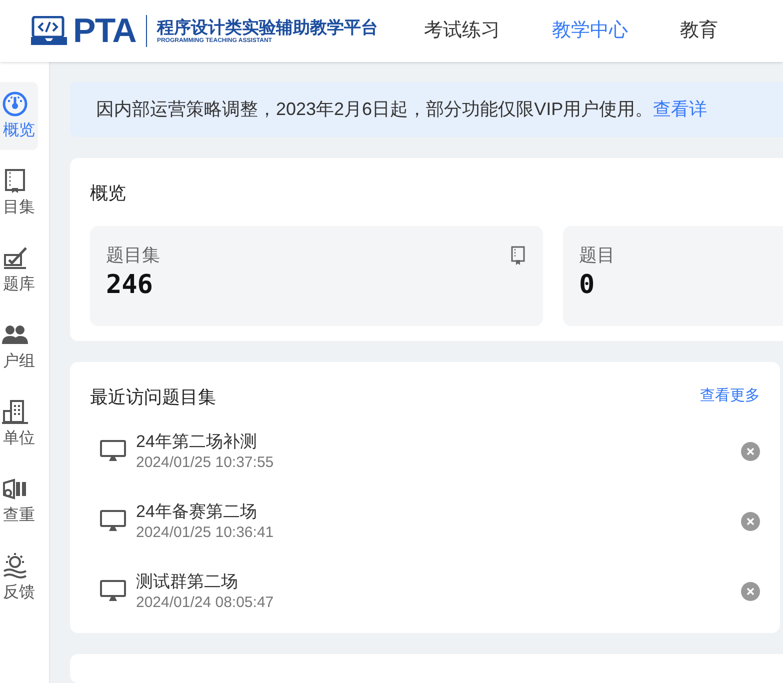  I want to click on bulb-icon, so click(15, 566).